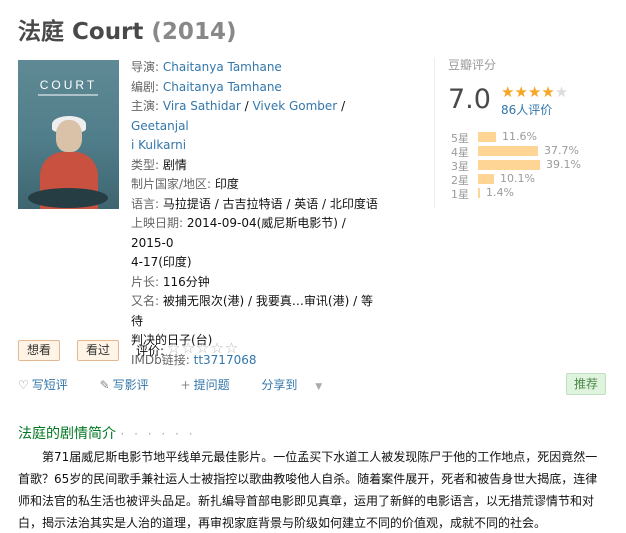  What do you see at coordinates (98, 350) in the screenshot?
I see `watched-button: 看过` at bounding box center [98, 350].